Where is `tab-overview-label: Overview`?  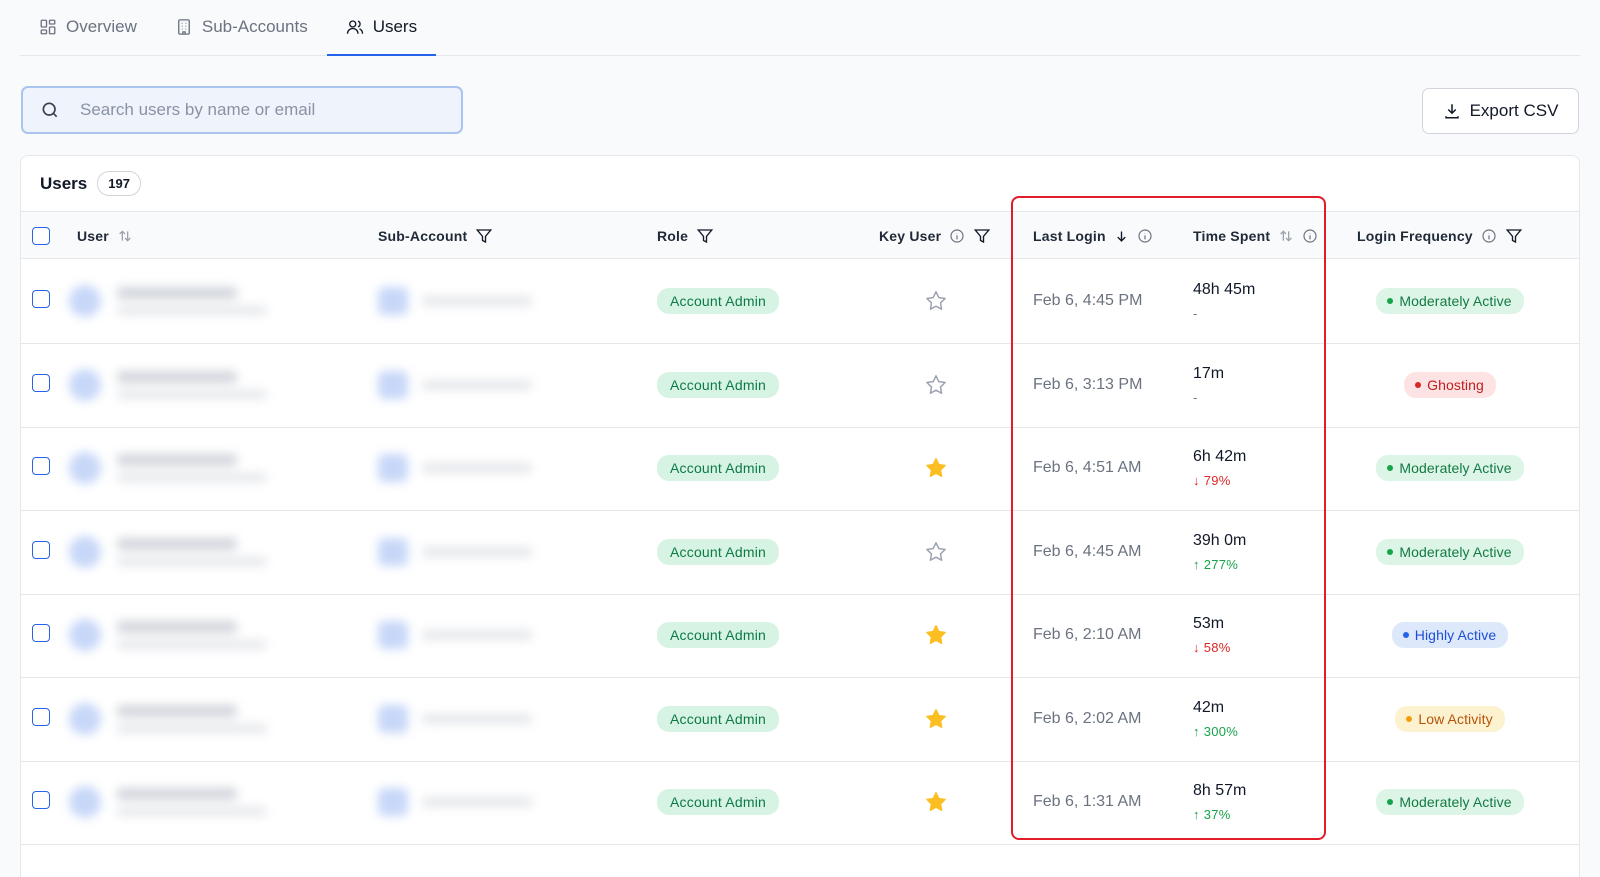 tab-overview-label: Overview is located at coordinates (101, 26).